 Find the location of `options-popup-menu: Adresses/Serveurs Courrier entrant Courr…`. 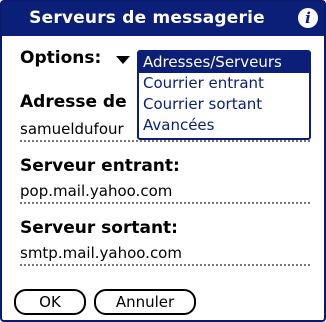

options-popup-menu: Adresses/Serveurs Courrier entrant Courr… is located at coordinates (224, 95).